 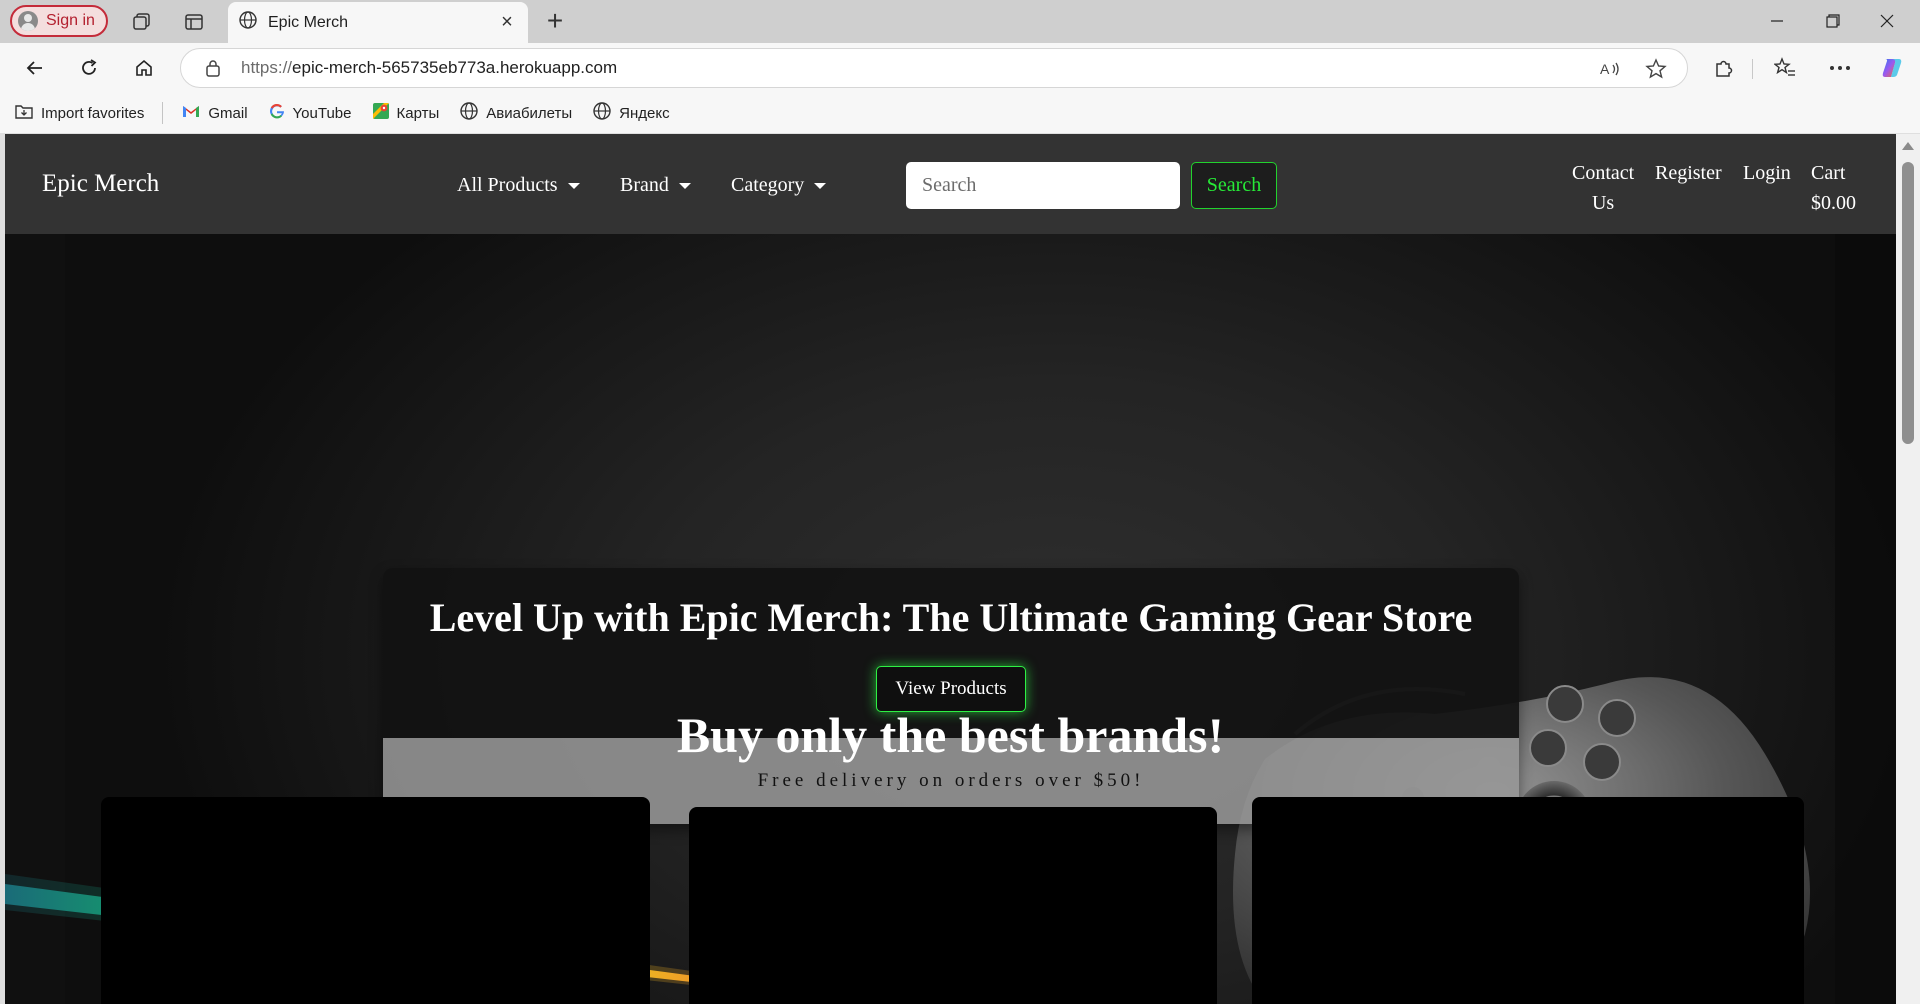 What do you see at coordinates (144, 68) in the screenshot?
I see `home-icon` at bounding box center [144, 68].